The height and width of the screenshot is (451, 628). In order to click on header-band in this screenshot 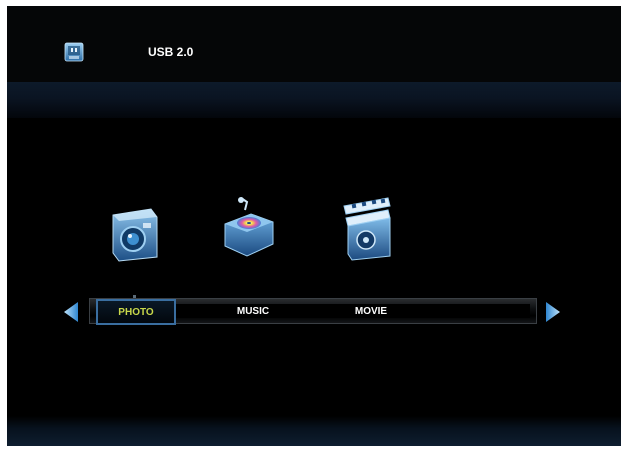, I will do `click(314, 100)`.